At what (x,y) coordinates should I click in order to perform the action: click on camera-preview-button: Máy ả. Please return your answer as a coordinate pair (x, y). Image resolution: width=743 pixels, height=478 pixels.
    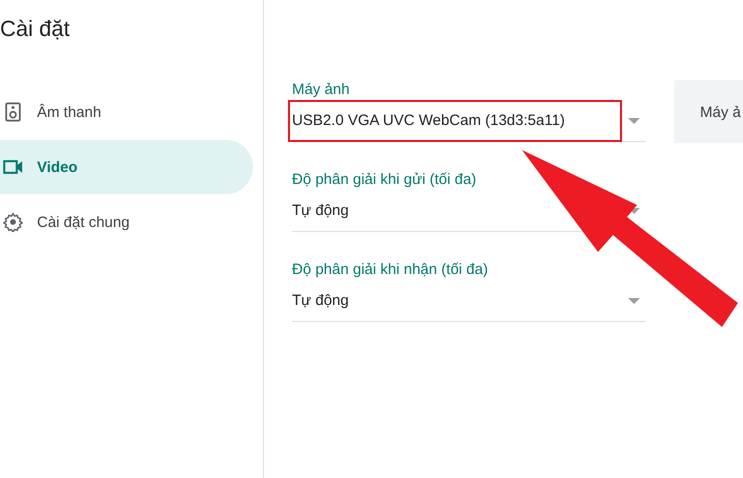
    Looking at the image, I should click on (708, 111).